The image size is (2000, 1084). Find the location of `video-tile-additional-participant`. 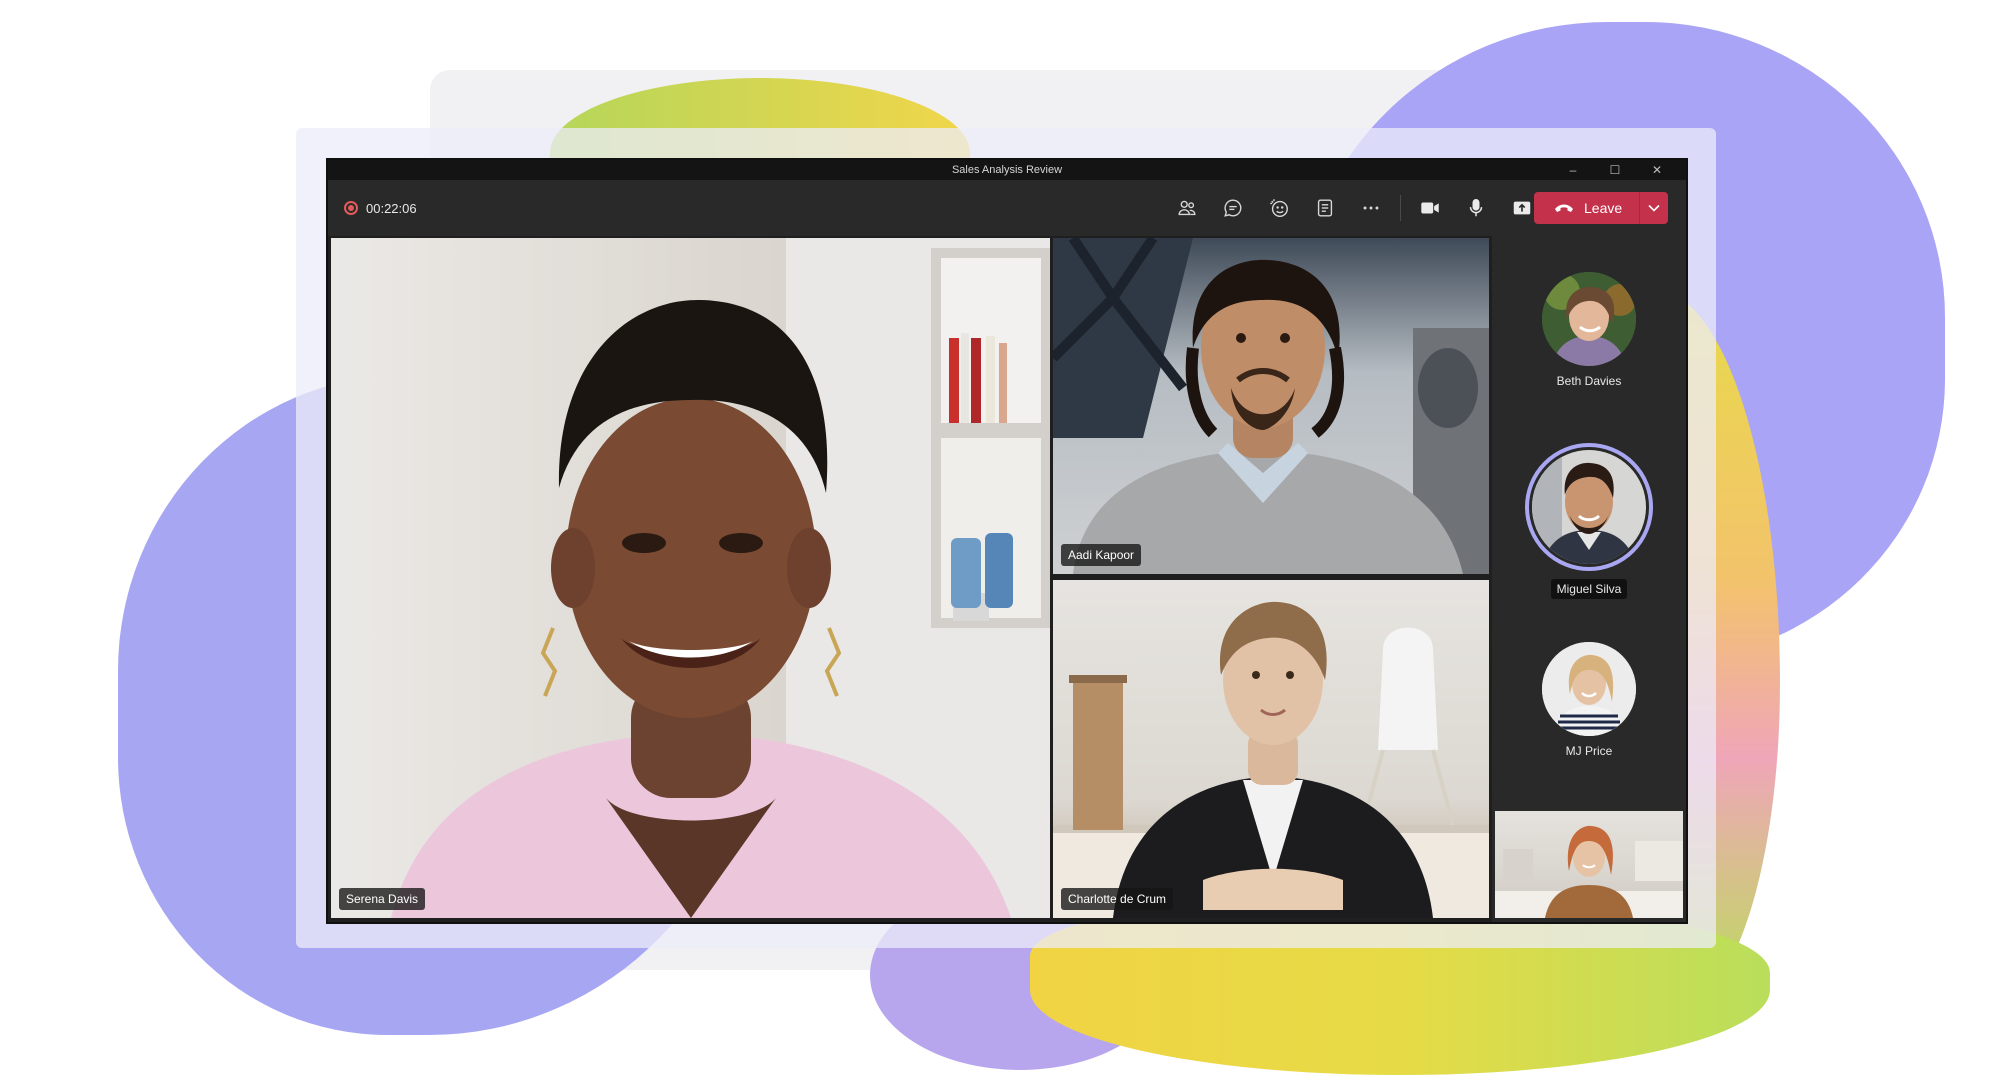

video-tile-additional-participant is located at coordinates (1589, 864).